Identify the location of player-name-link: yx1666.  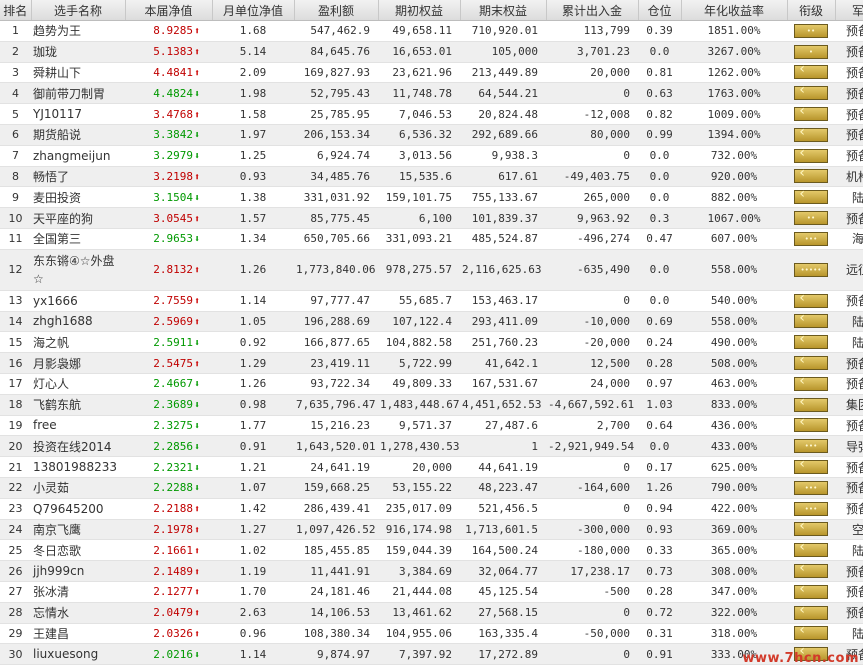
(78, 301).